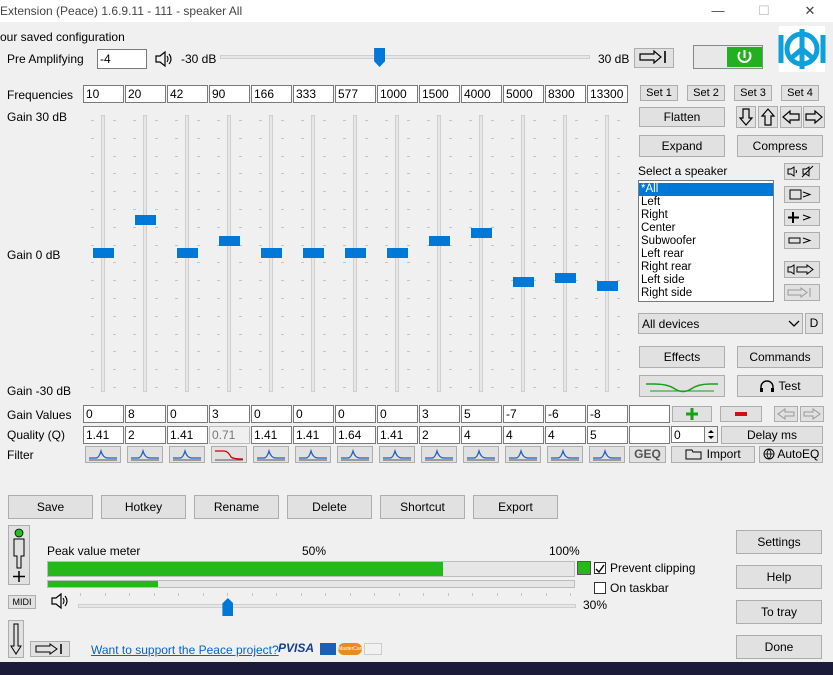 The height and width of the screenshot is (675, 833). I want to click on gain-value-input, so click(649, 414).